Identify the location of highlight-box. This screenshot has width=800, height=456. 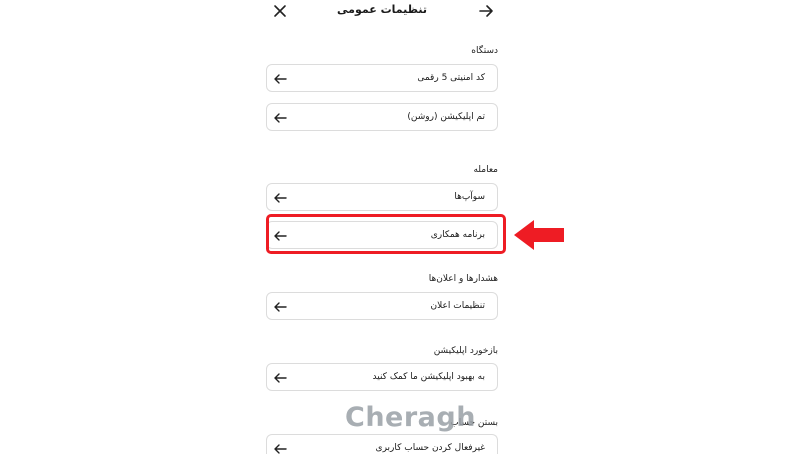
(386, 234).